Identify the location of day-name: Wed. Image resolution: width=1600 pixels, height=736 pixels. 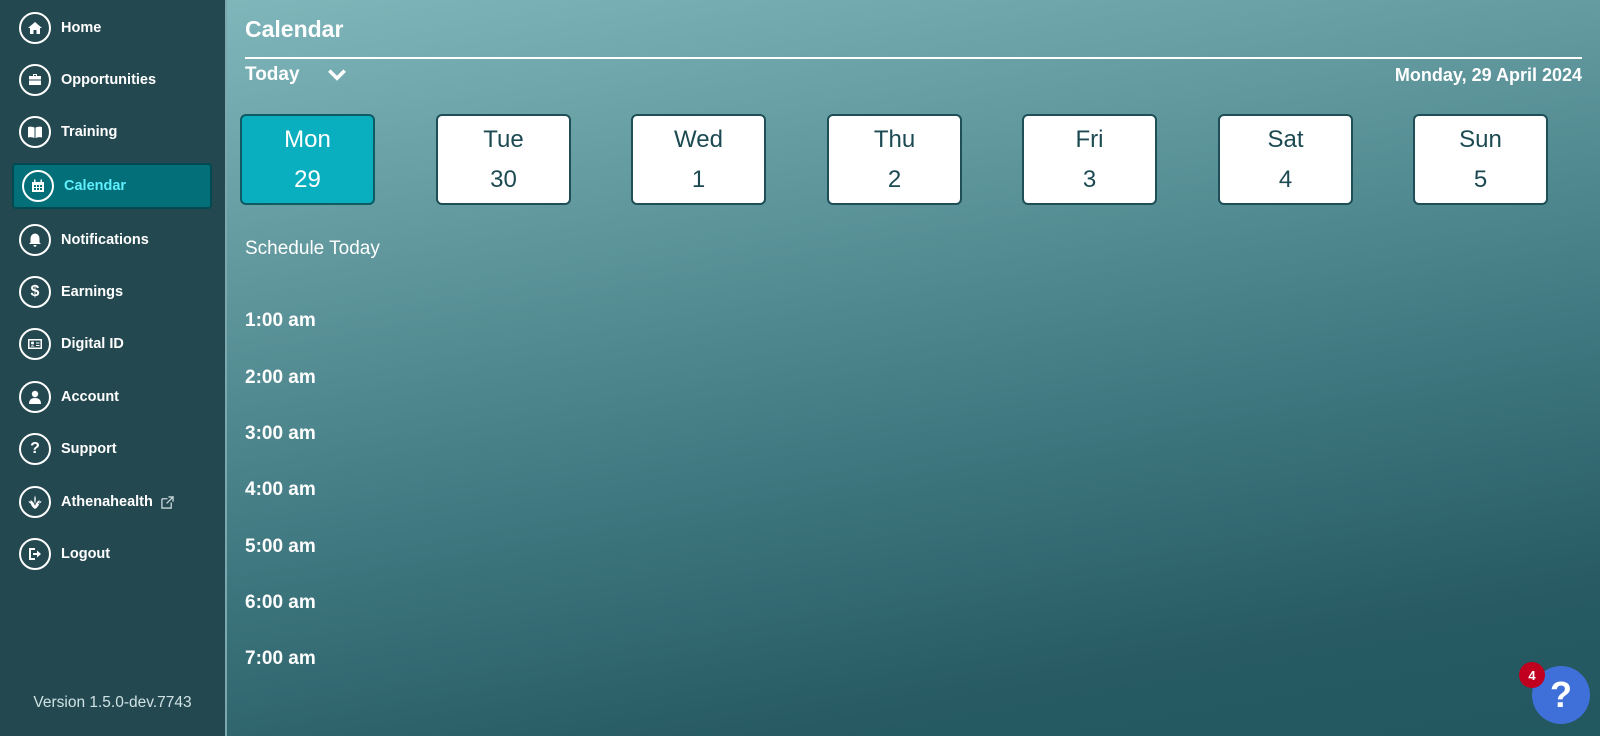
(698, 139).